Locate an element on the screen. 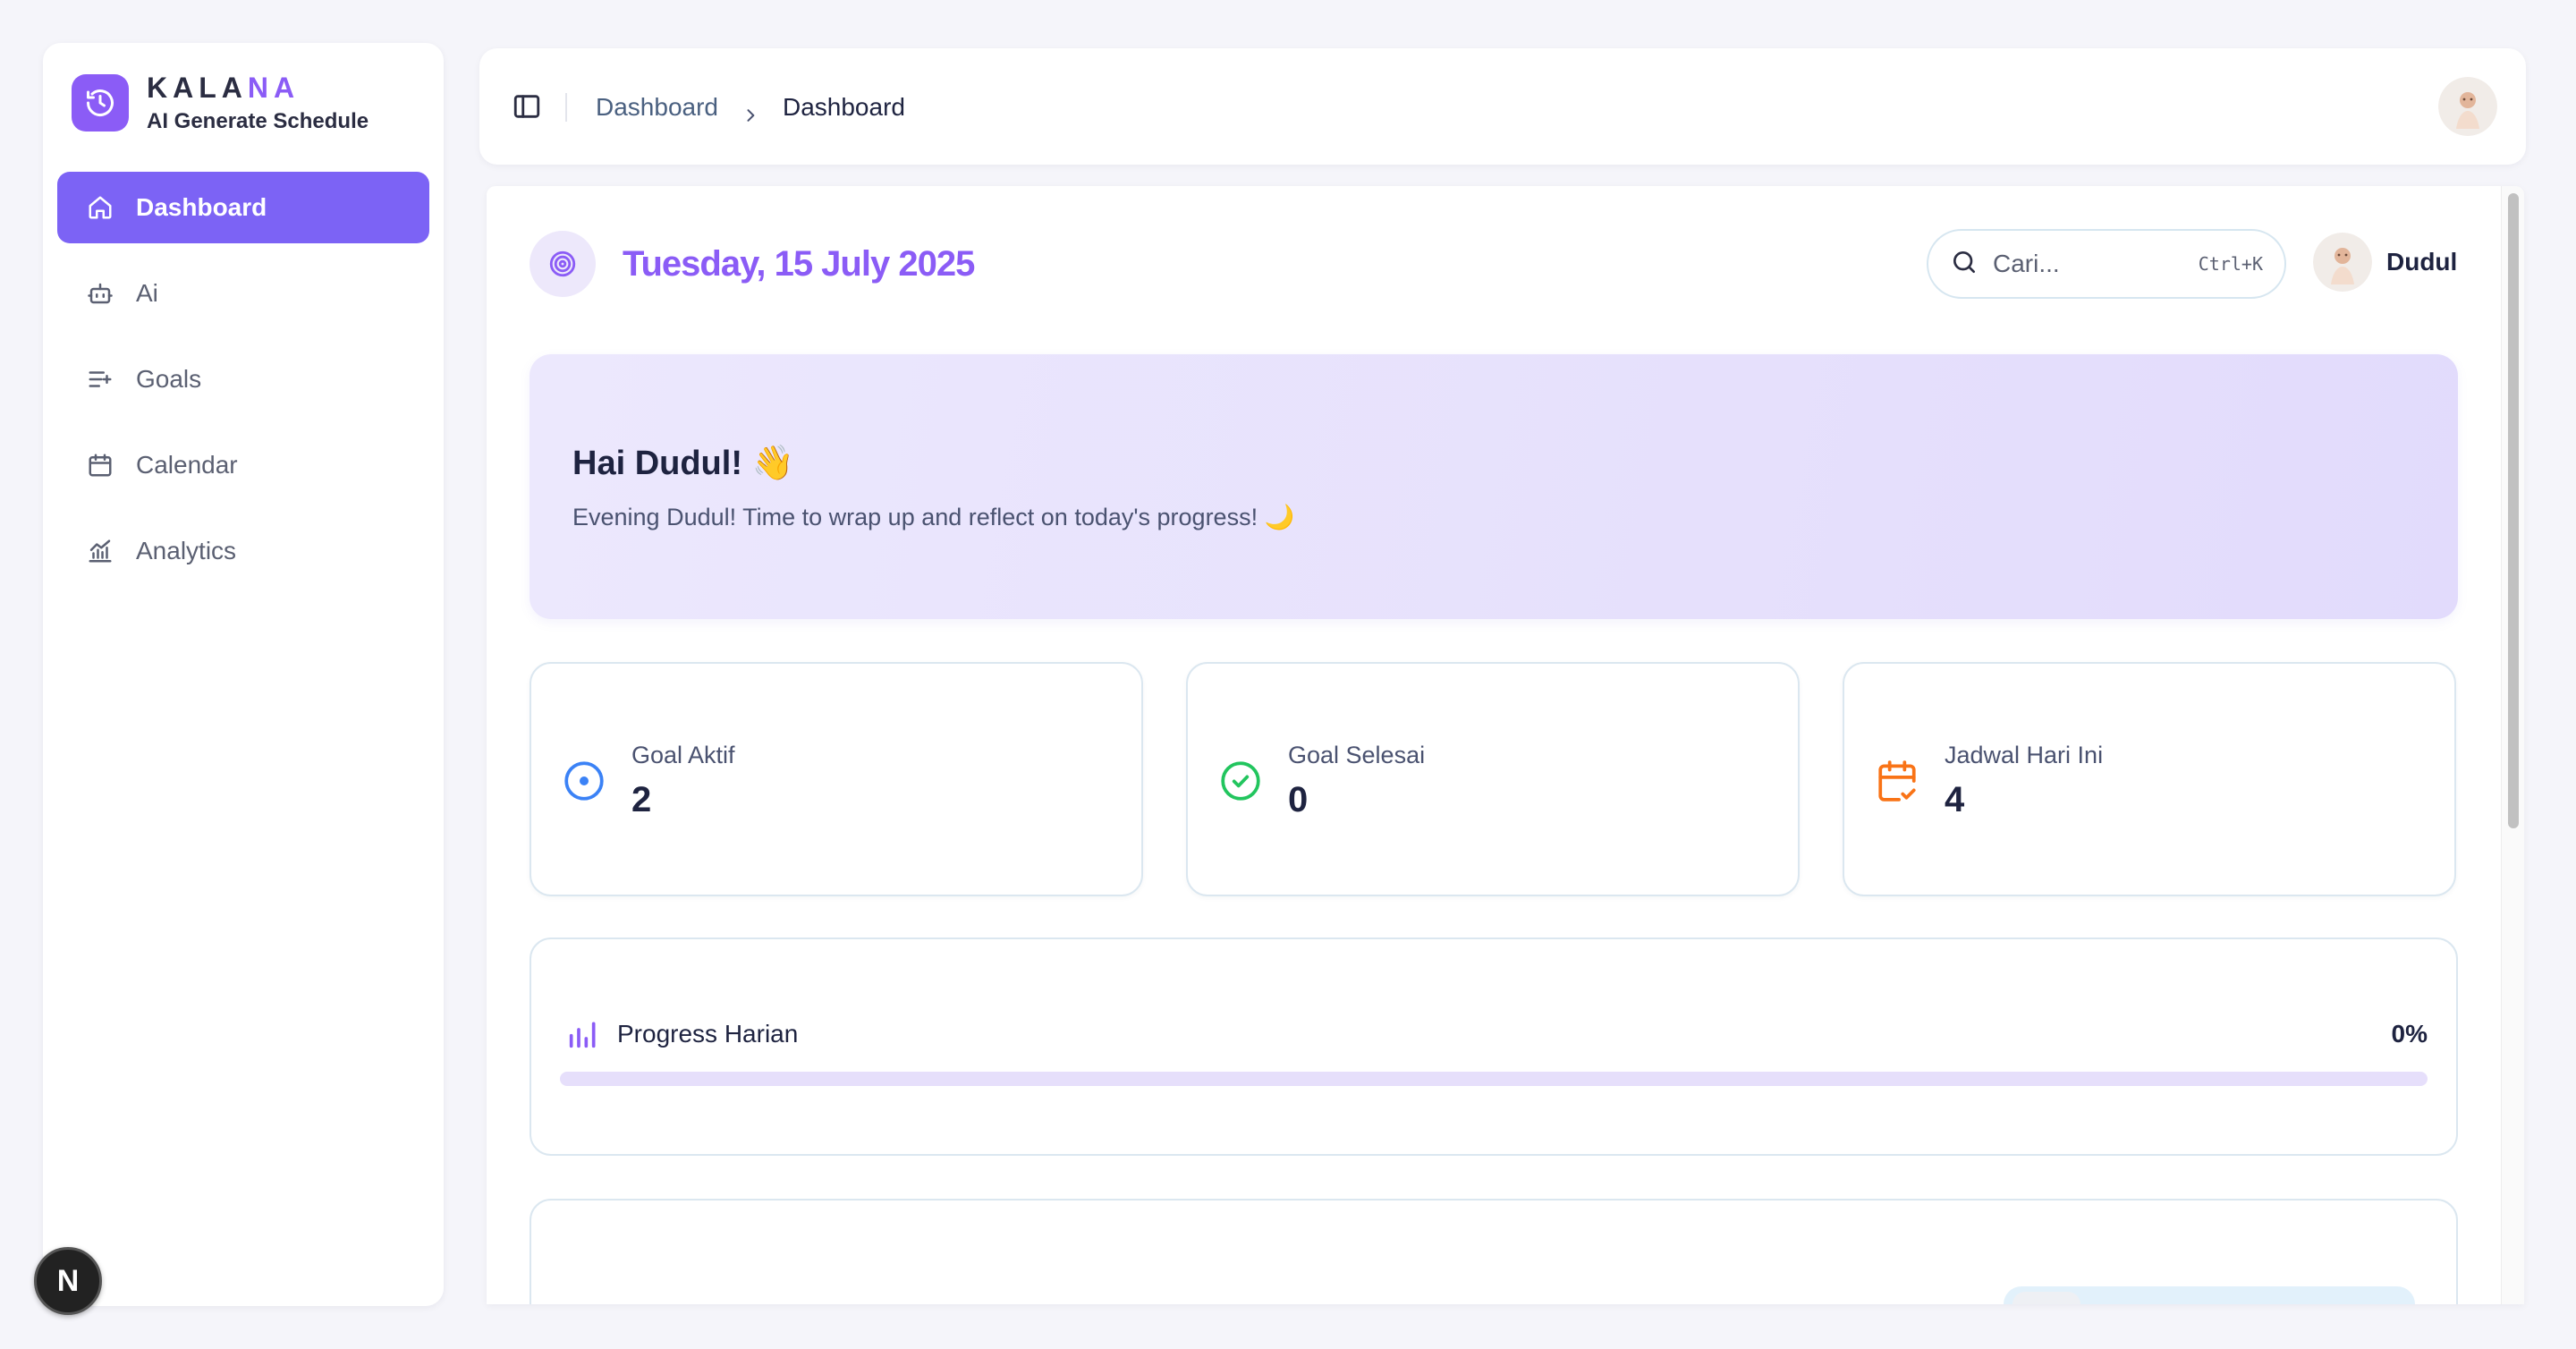 The width and height of the screenshot is (2576, 1349). bar-chart-icon is located at coordinates (583, 1034).